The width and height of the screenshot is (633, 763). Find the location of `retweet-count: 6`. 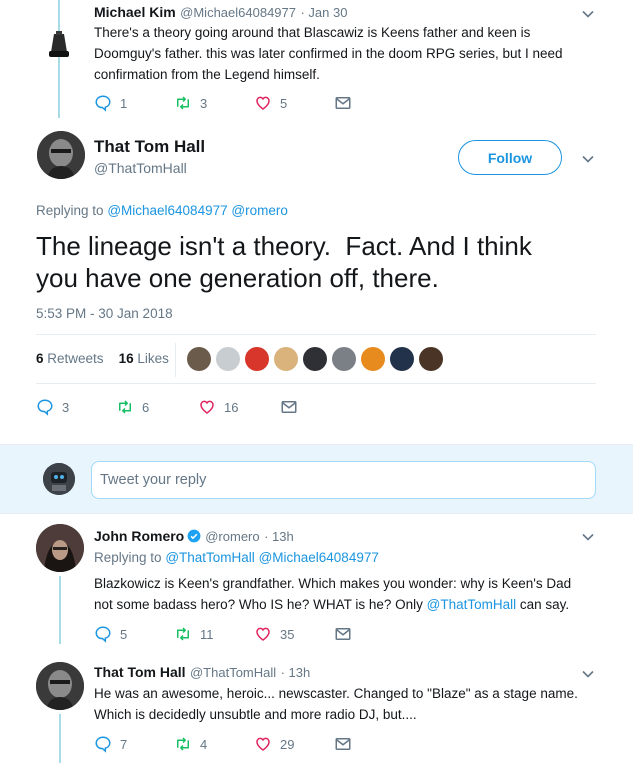

retweet-count: 6 is located at coordinates (146, 407).